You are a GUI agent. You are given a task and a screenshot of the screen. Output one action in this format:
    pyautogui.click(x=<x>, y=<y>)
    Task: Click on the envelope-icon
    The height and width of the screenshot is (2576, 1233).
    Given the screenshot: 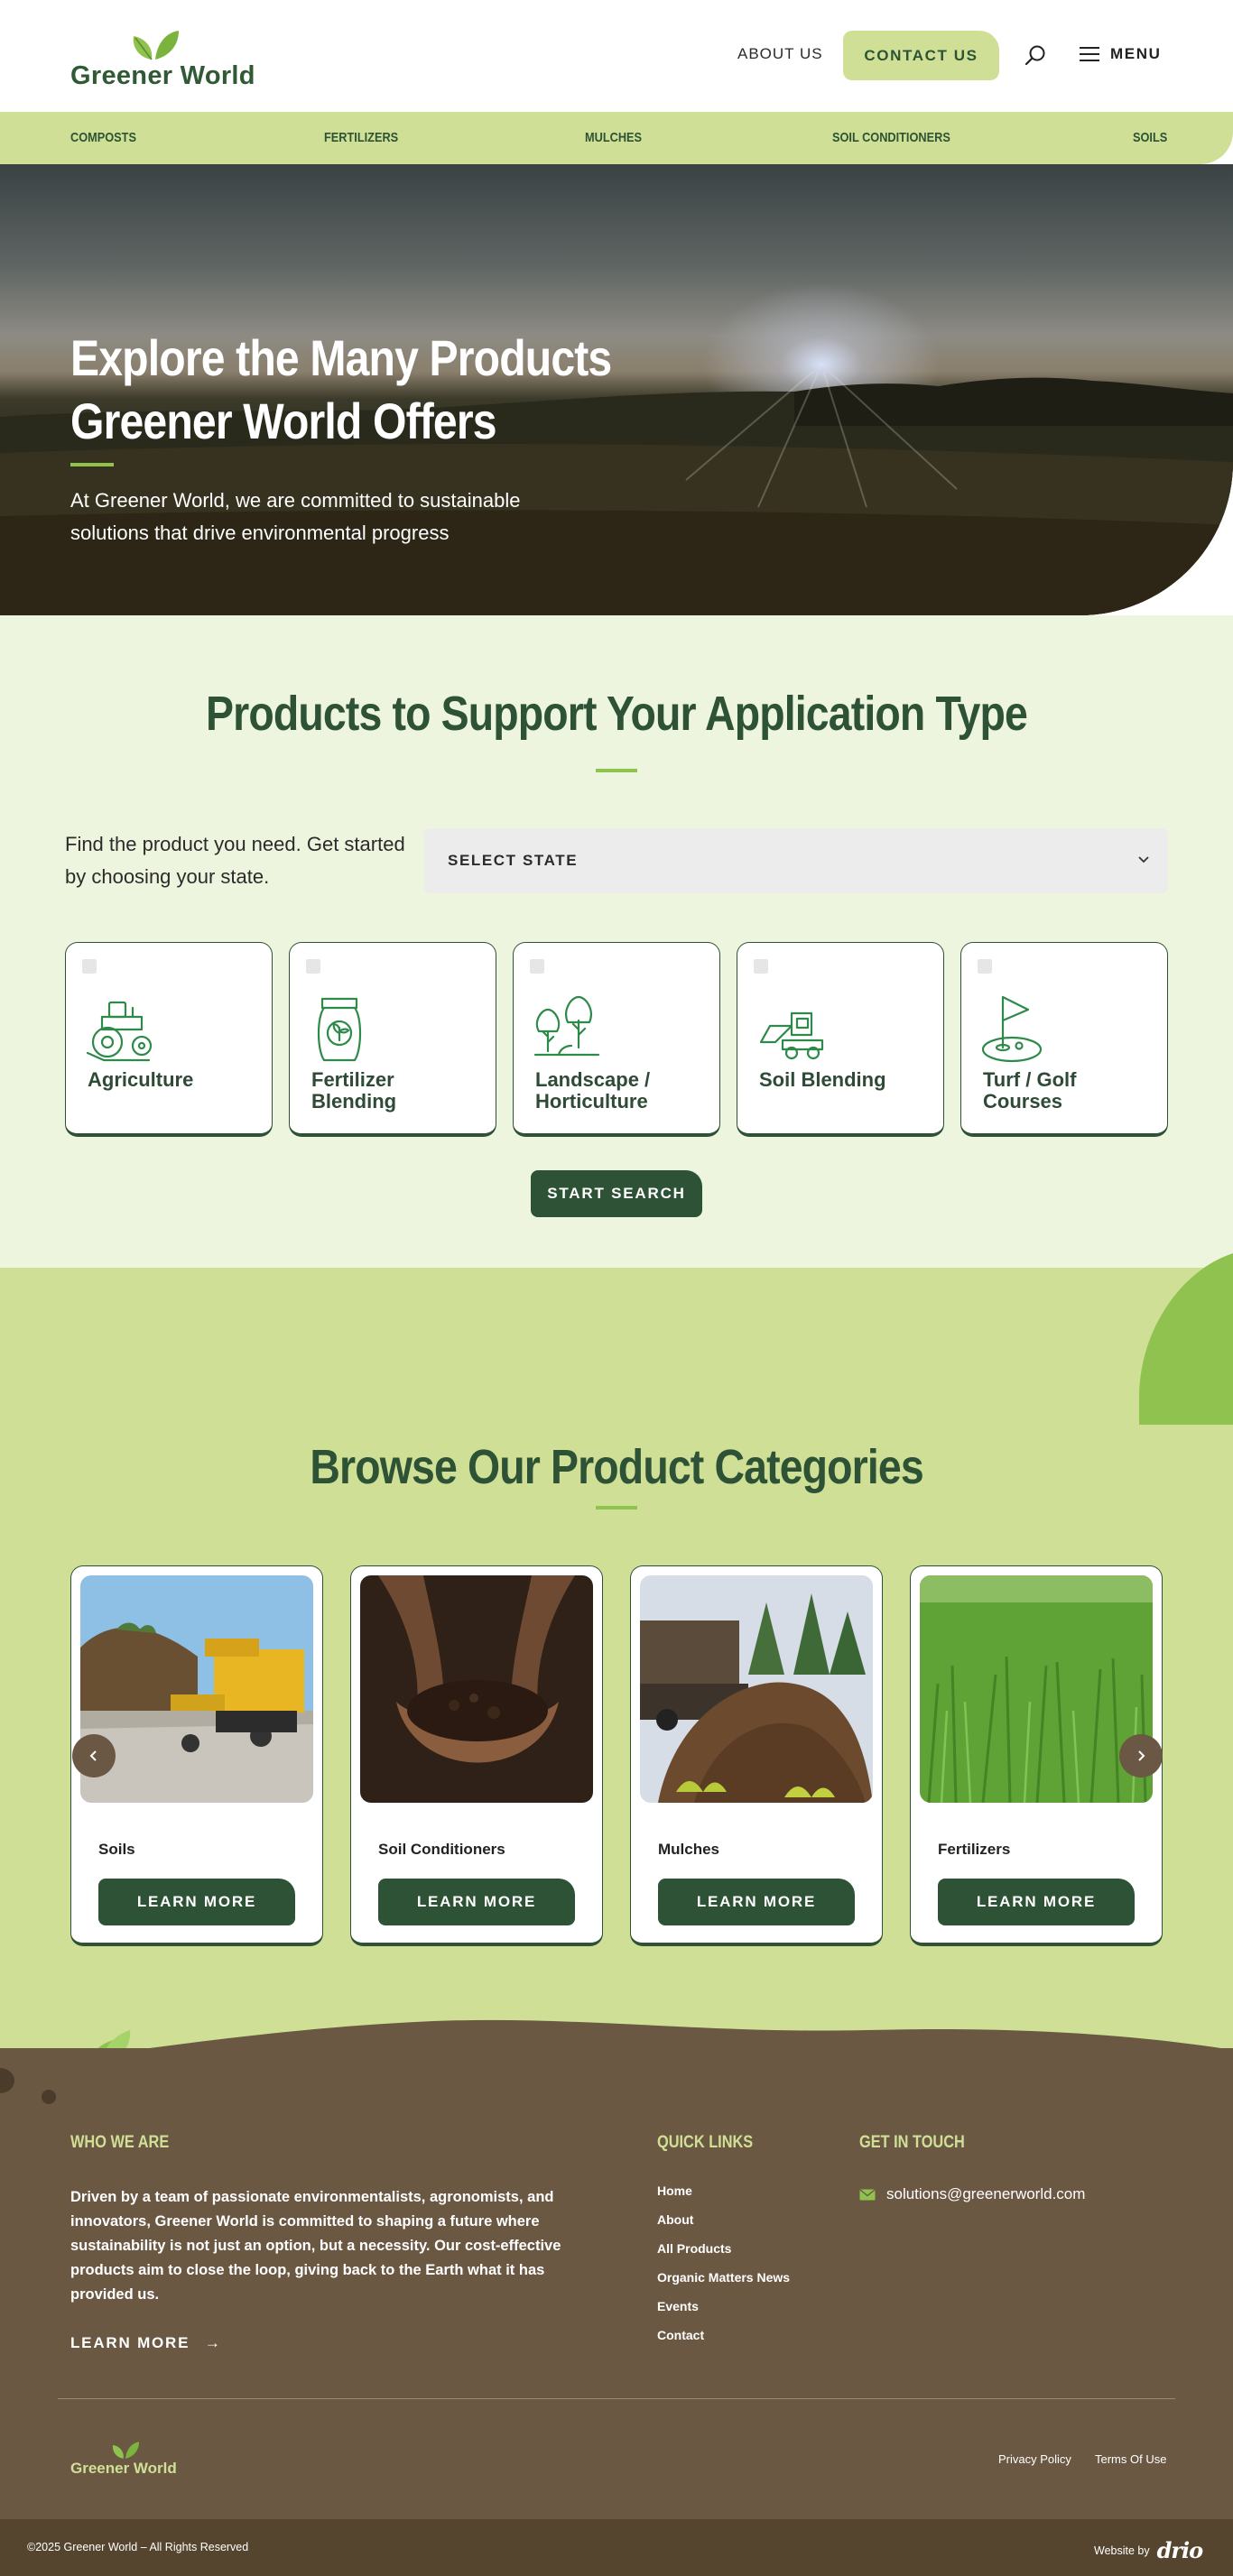 What is the action you would take?
    pyautogui.click(x=867, y=2194)
    